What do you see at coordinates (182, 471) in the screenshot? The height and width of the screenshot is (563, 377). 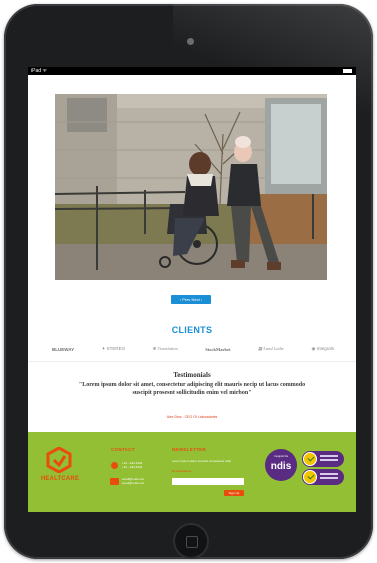 I see `newsletter-email-label: Email Address` at bounding box center [182, 471].